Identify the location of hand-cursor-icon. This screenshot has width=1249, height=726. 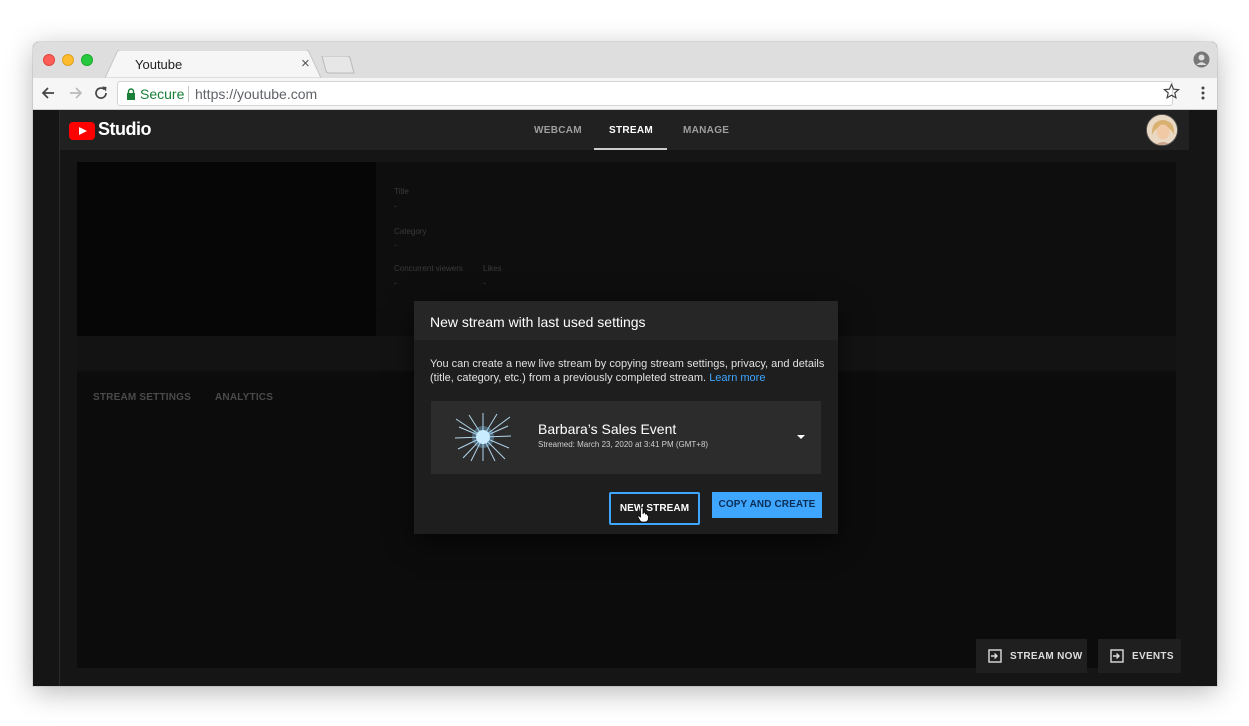
(643, 515).